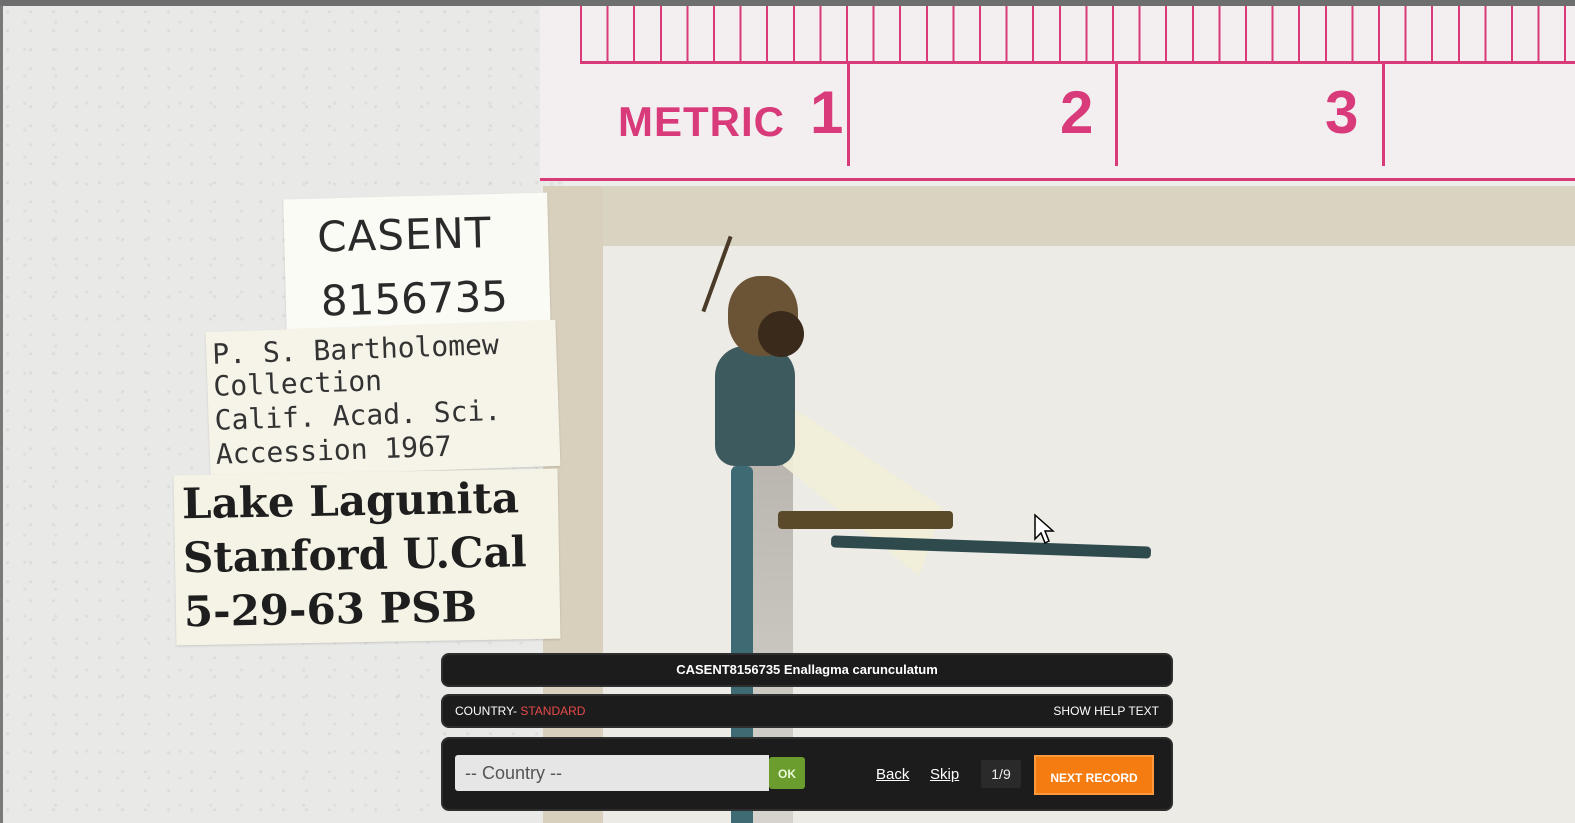  I want to click on collection-label-line2: Collection, so click(297, 383).